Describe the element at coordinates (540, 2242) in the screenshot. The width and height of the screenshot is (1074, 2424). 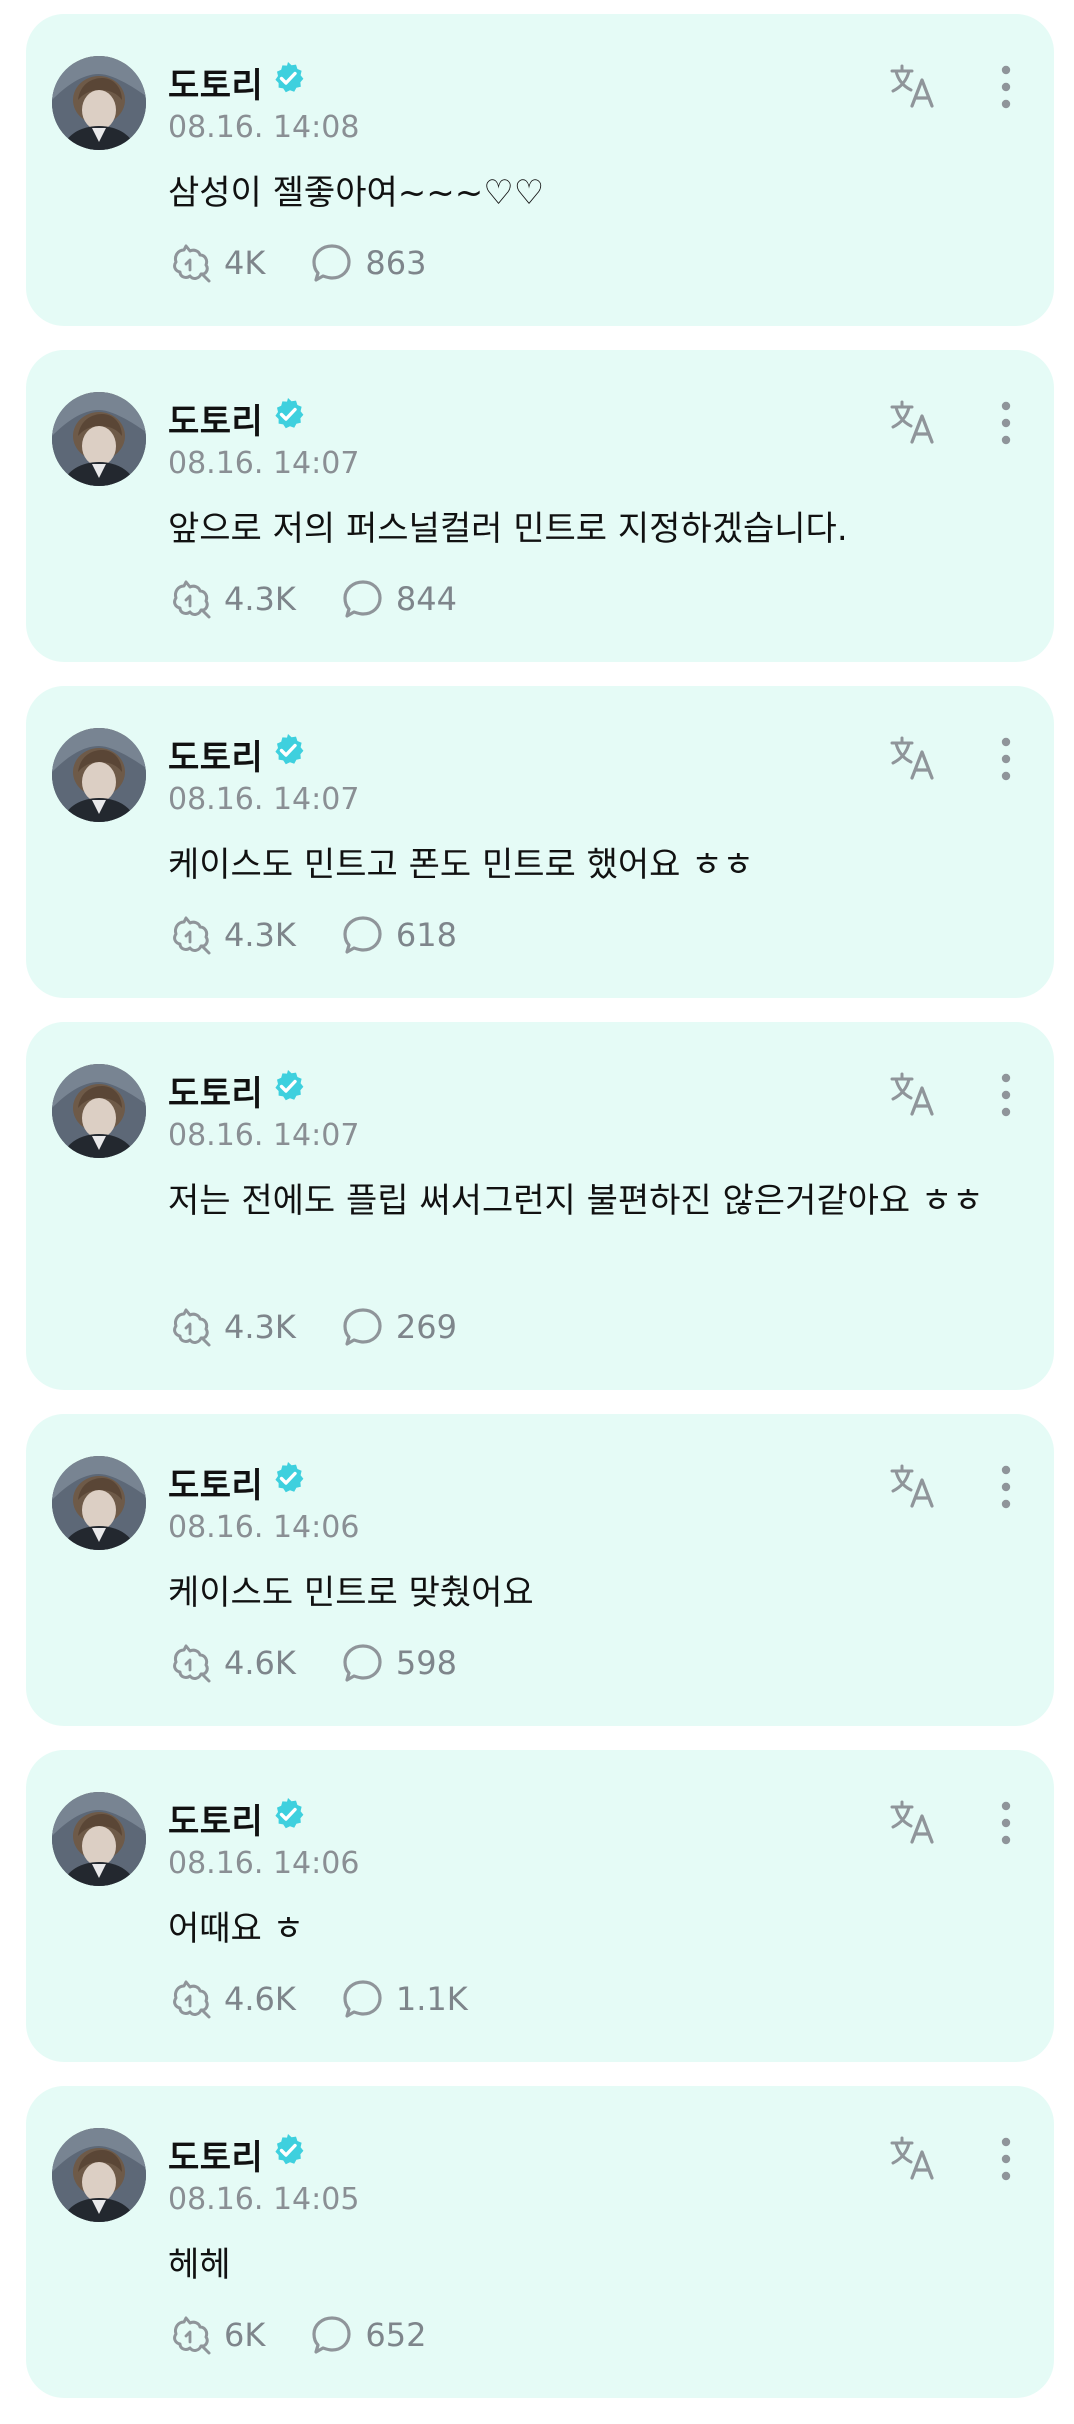
I see `post-card: 도토리 08.16. 14:05 헤헤 6K 652` at that location.